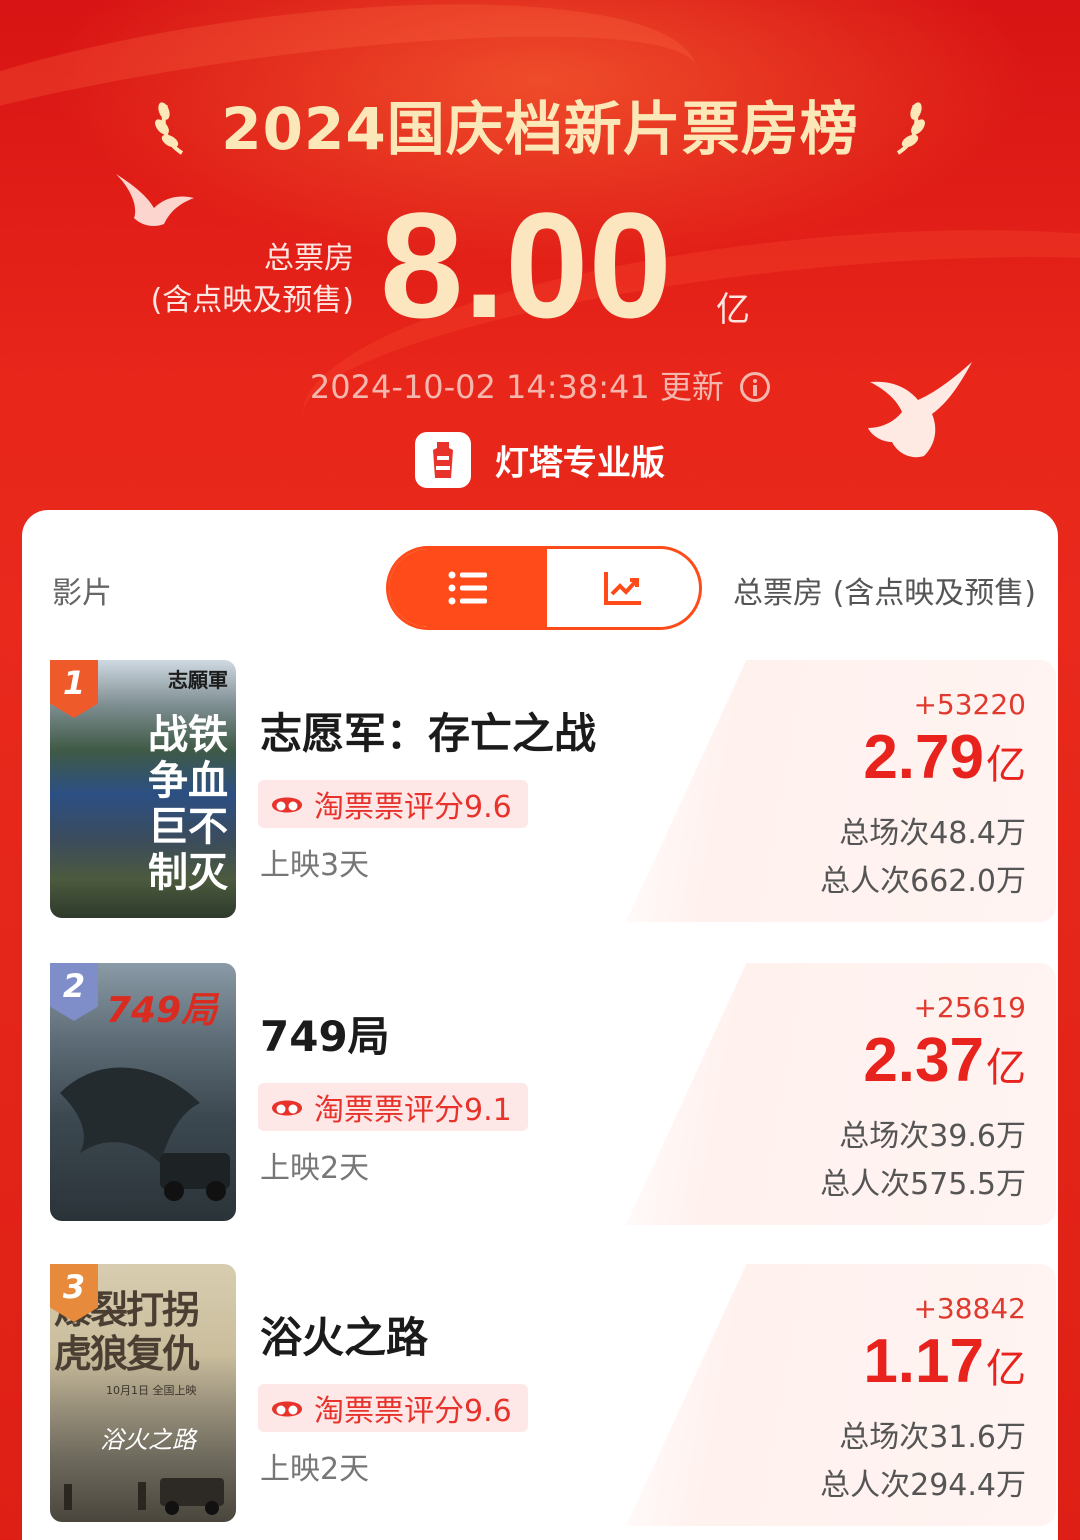  I want to click on total-admissions: 总人次575.5万, so click(923, 1184).